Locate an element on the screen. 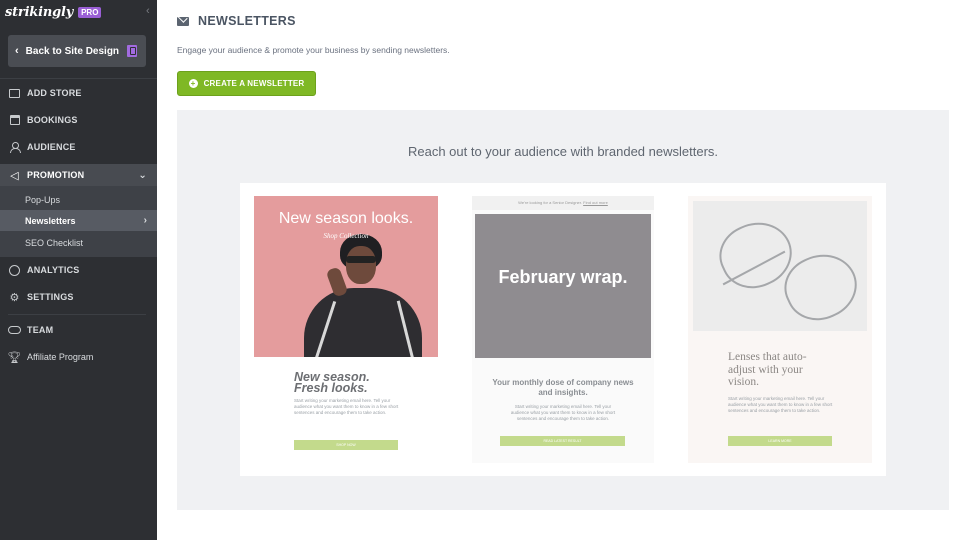 The height and width of the screenshot is (540, 964). brand: strikingly PRO is located at coordinates (53, 12).